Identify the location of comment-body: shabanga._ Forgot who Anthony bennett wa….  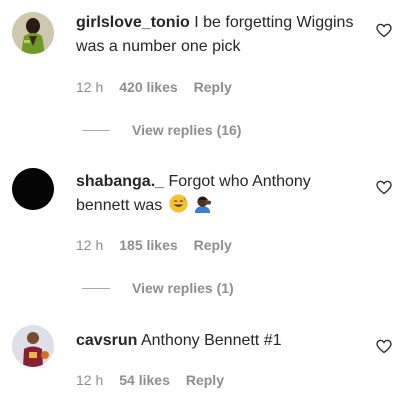
(218, 194).